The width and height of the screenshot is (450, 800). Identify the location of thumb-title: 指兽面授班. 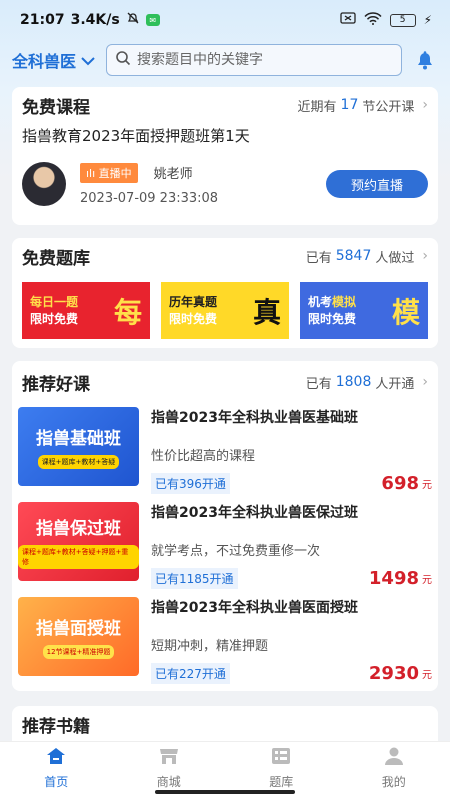
(78, 629).